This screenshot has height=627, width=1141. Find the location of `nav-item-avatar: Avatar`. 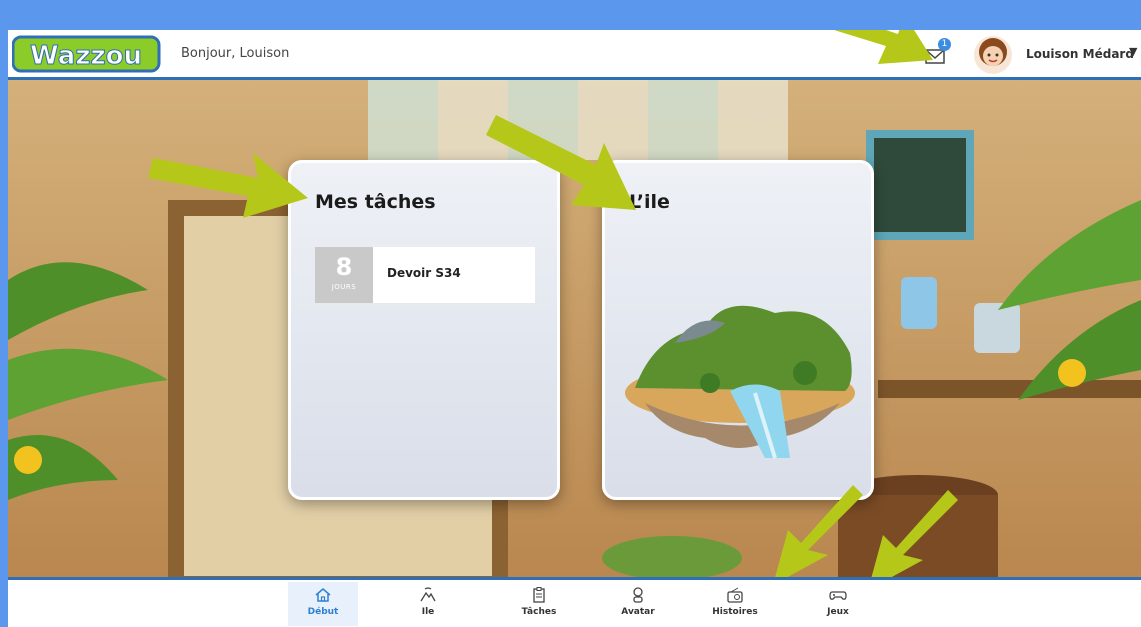

nav-item-avatar: Avatar is located at coordinates (638, 601).